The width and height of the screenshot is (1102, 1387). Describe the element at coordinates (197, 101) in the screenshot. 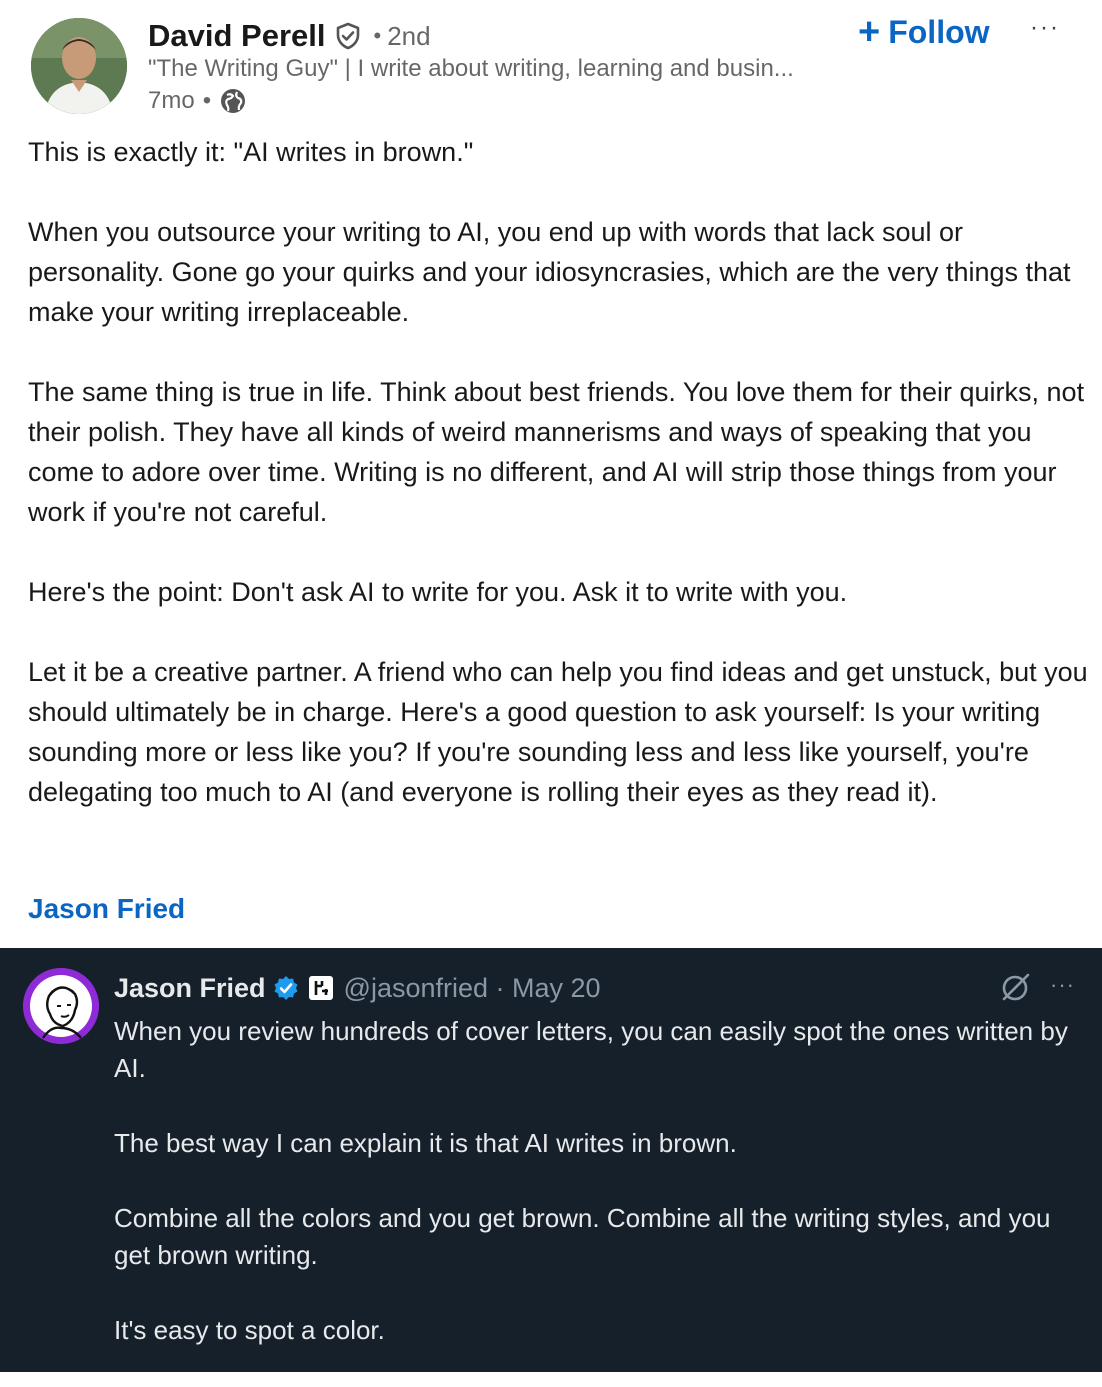

I see `post-meta: 7mo •` at that location.